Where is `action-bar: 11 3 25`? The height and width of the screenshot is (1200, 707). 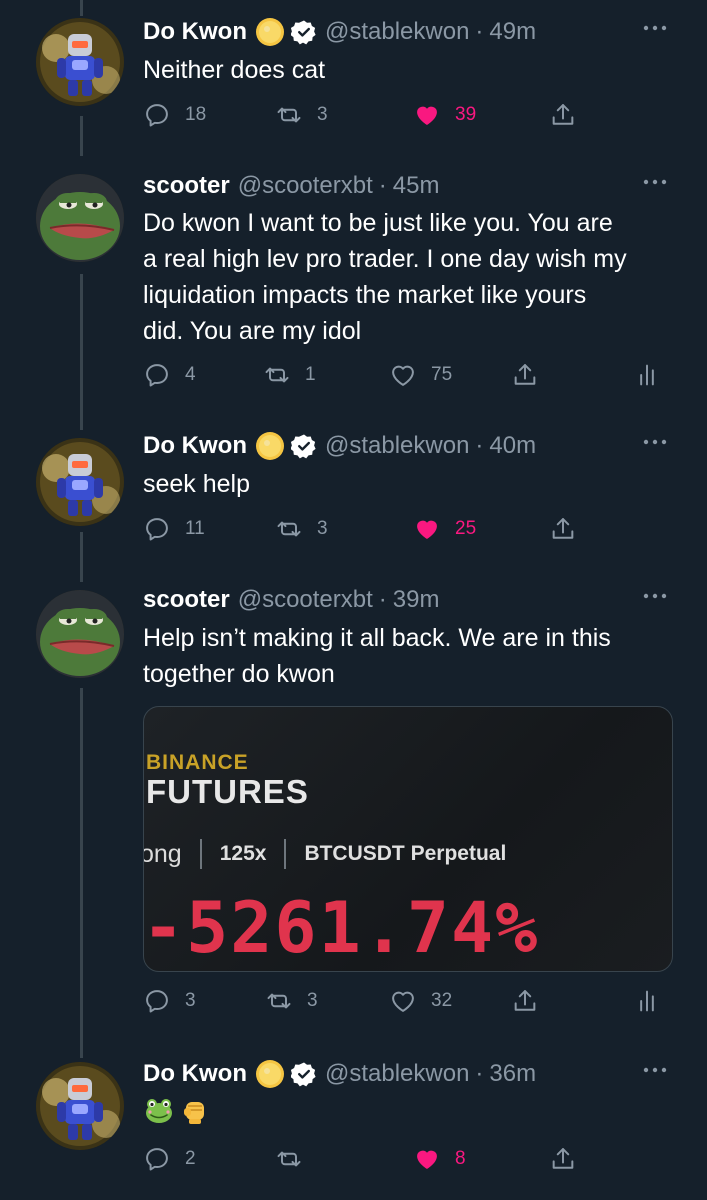
action-bar: 11 3 25 is located at coordinates (408, 529).